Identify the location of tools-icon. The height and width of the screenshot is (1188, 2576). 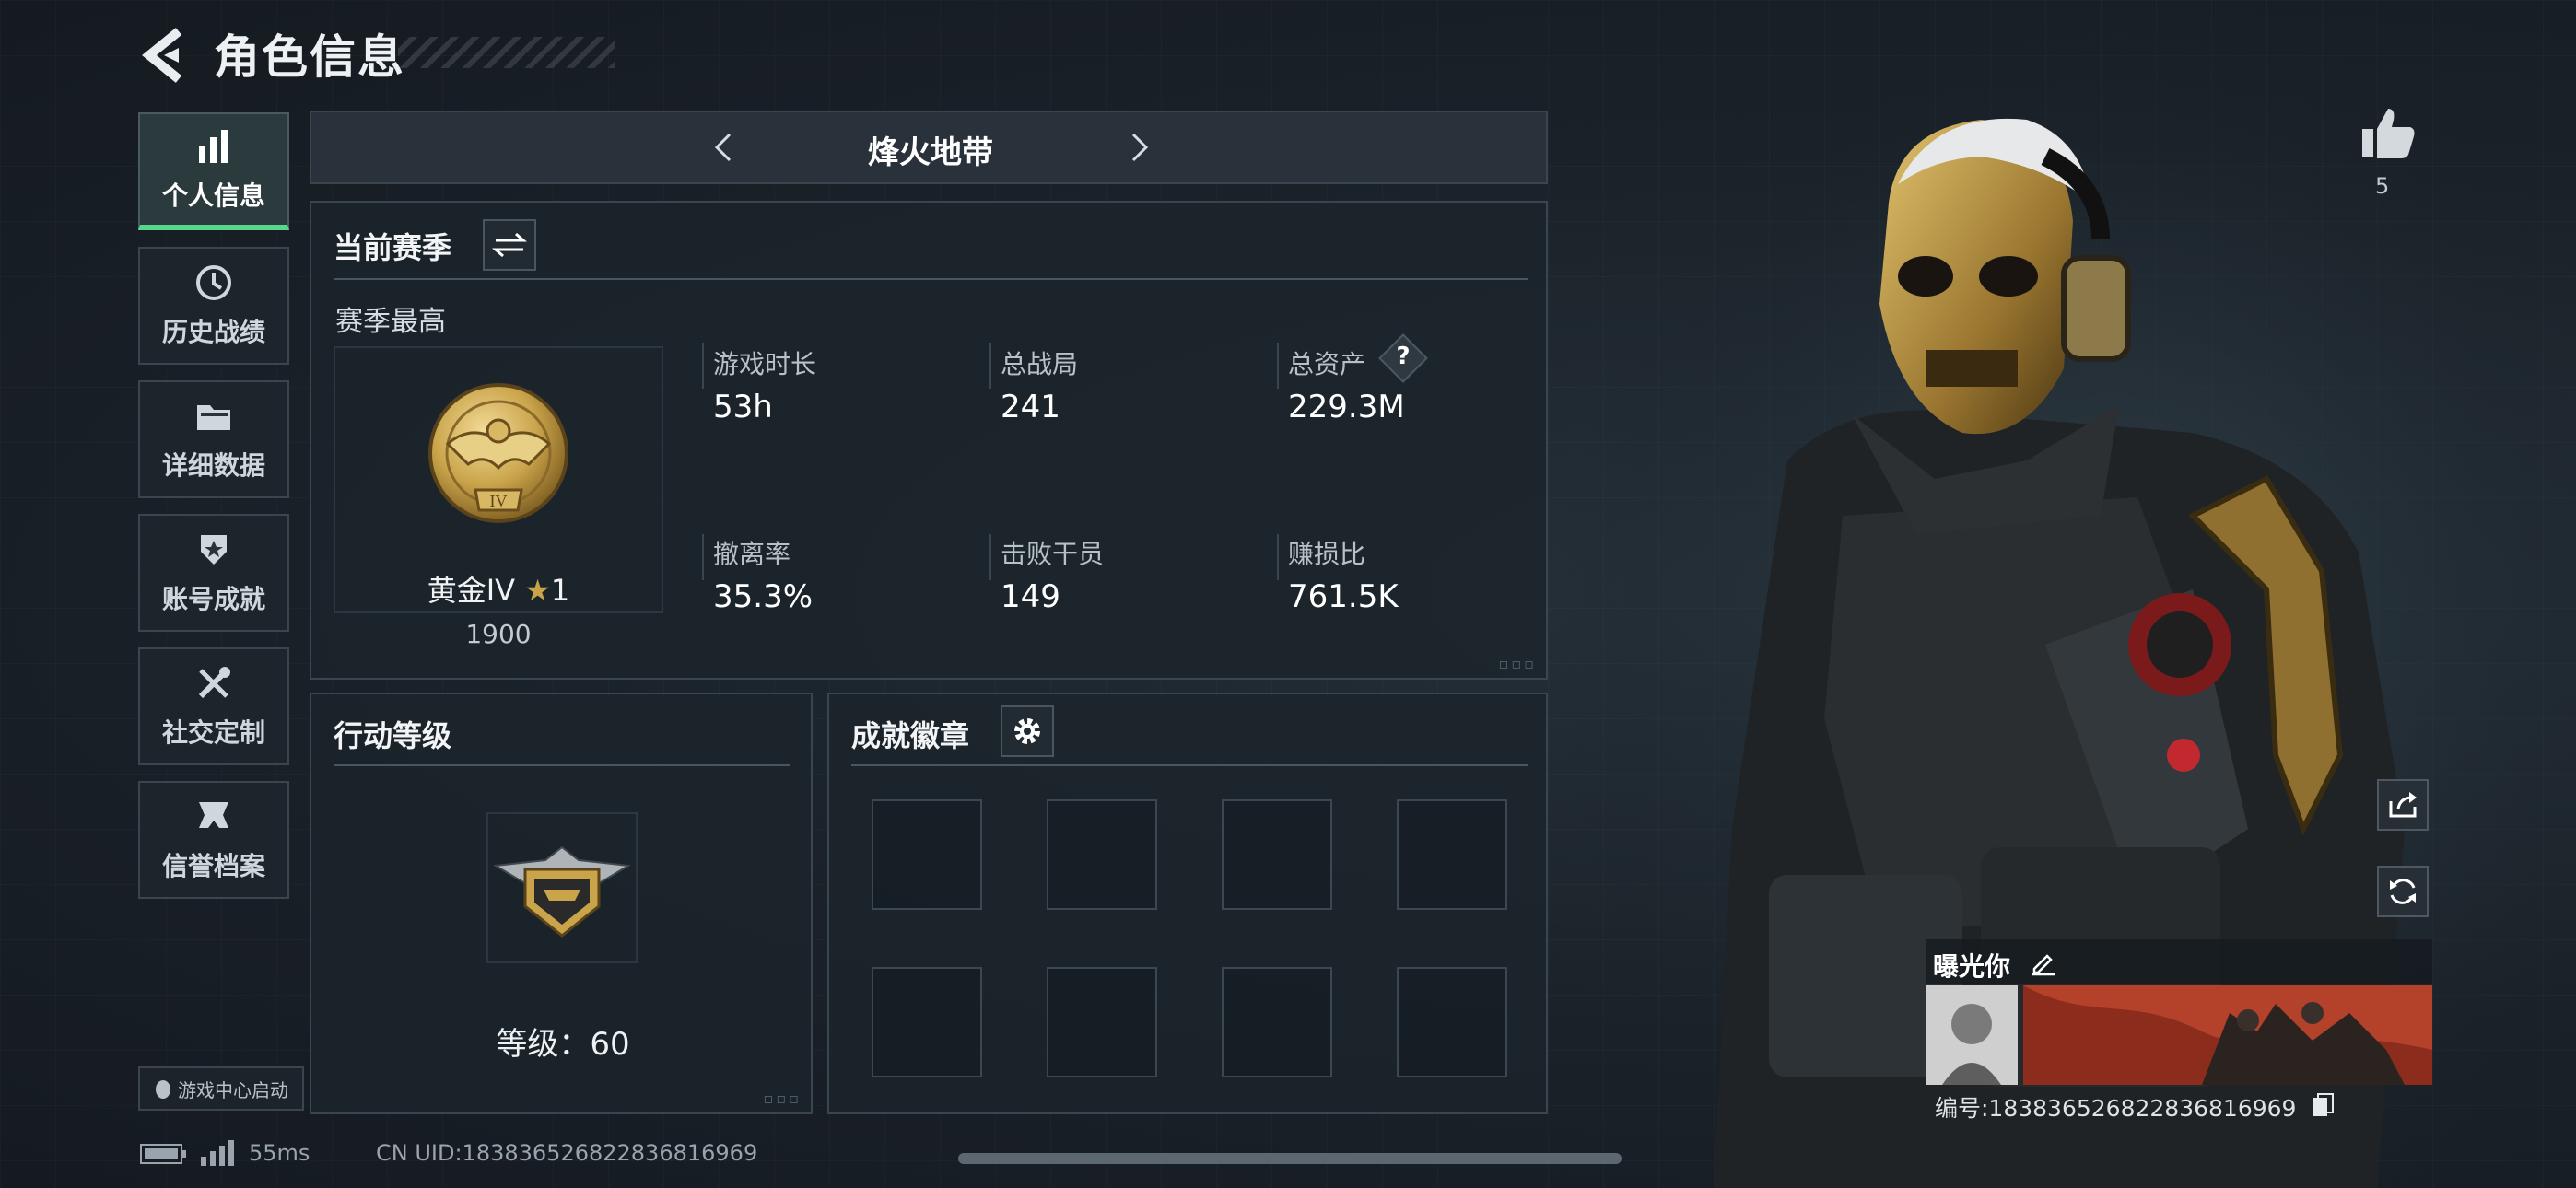
(214, 683).